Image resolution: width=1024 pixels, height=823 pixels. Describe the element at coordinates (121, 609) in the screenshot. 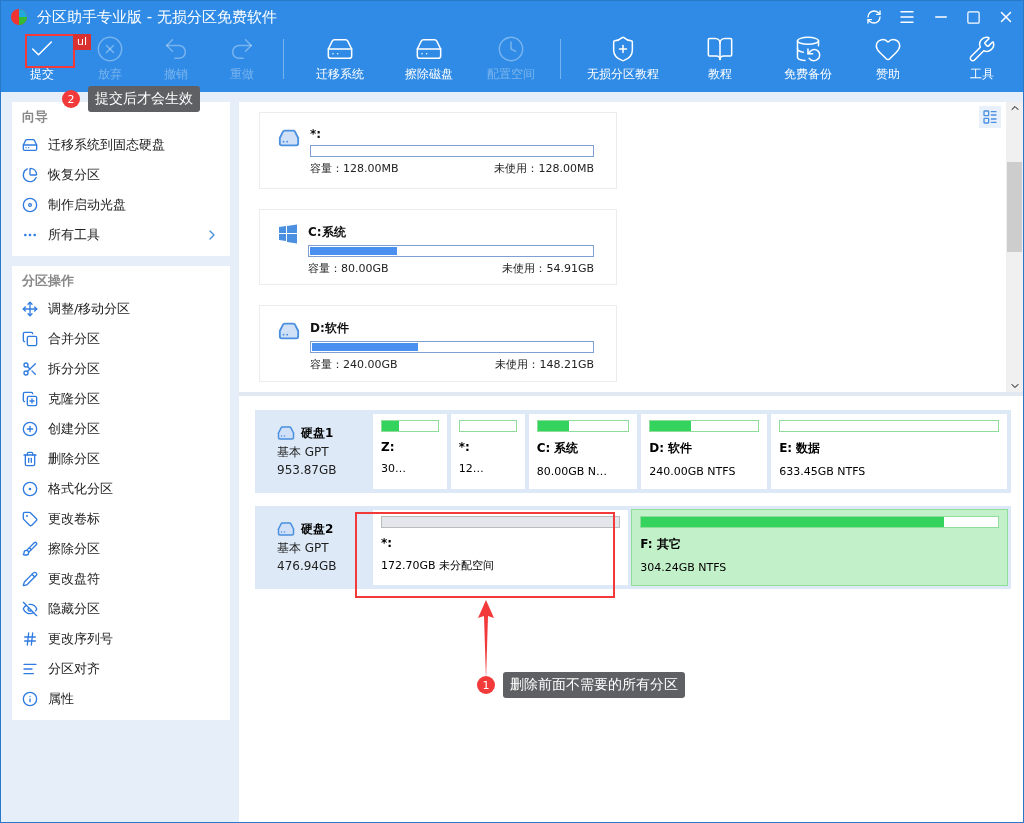

I see `sidebar-item: 隐藏分区` at that location.